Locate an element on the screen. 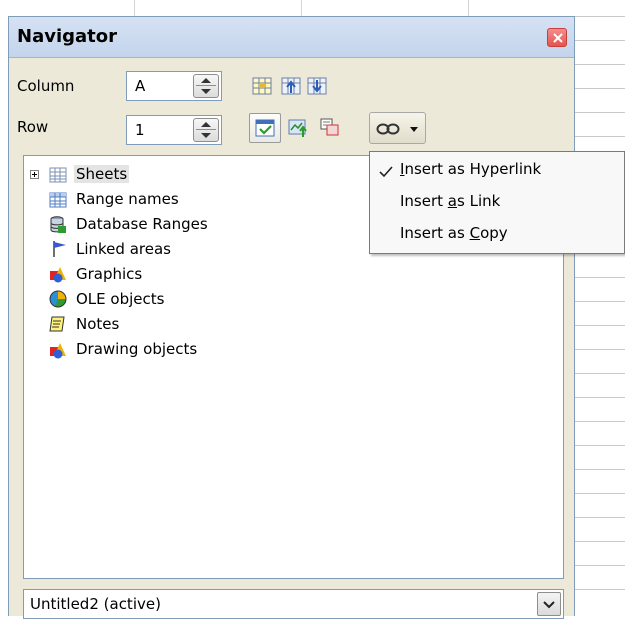 This screenshot has height=619, width=625. title-bar: Navigator is located at coordinates (291, 37).